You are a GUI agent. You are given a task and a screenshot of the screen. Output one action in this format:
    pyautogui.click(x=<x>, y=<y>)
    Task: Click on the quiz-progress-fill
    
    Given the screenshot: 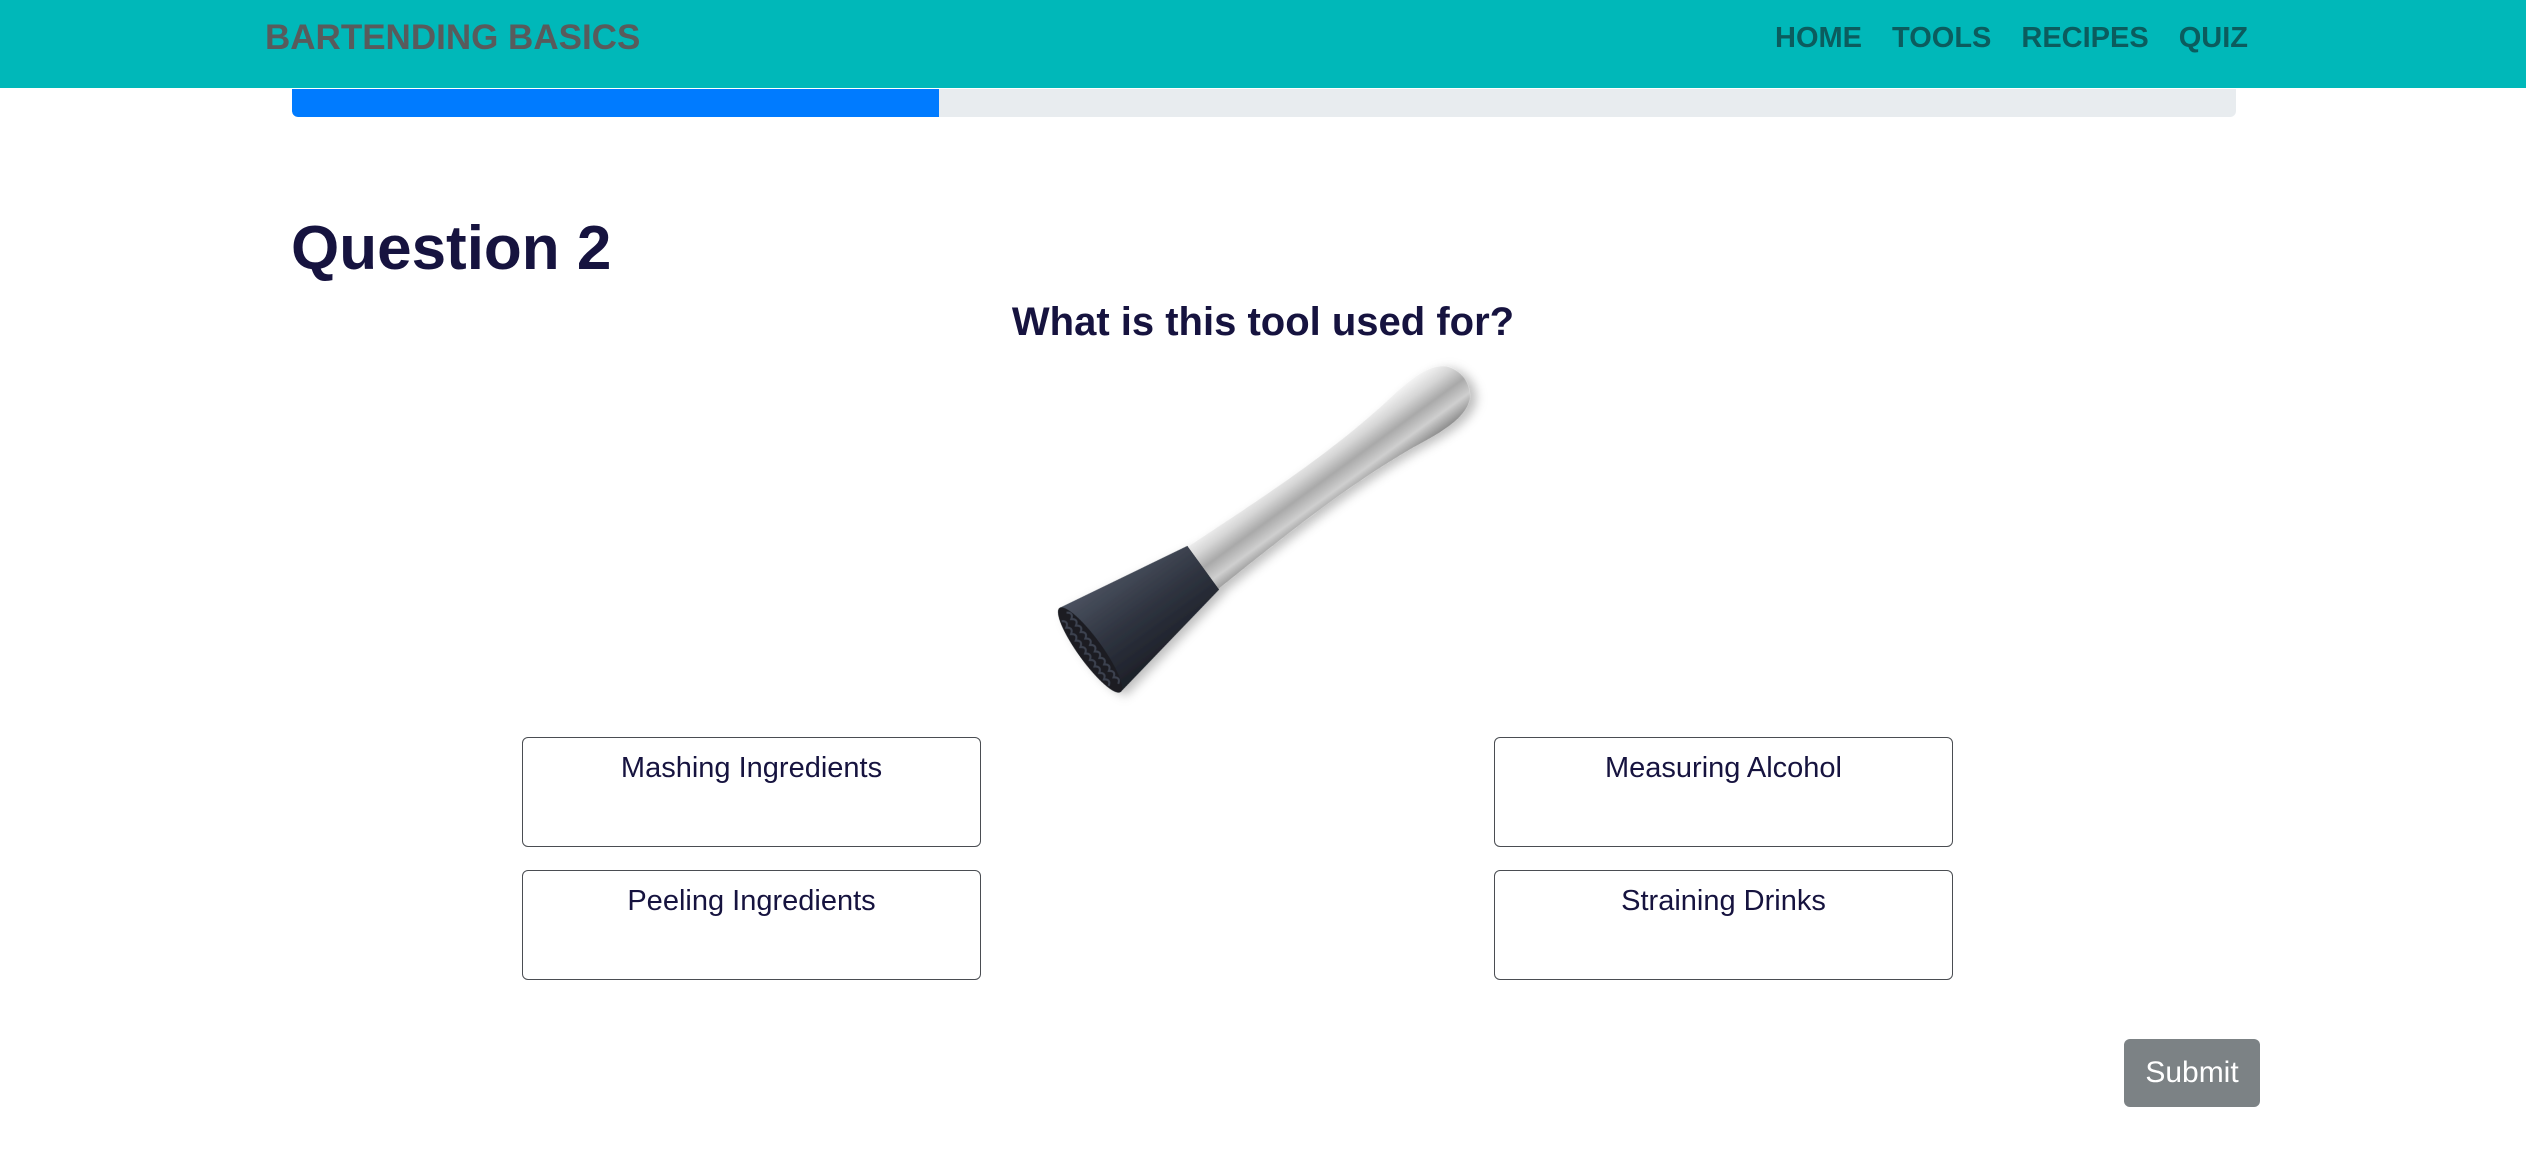 What is the action you would take?
    pyautogui.click(x=616, y=103)
    